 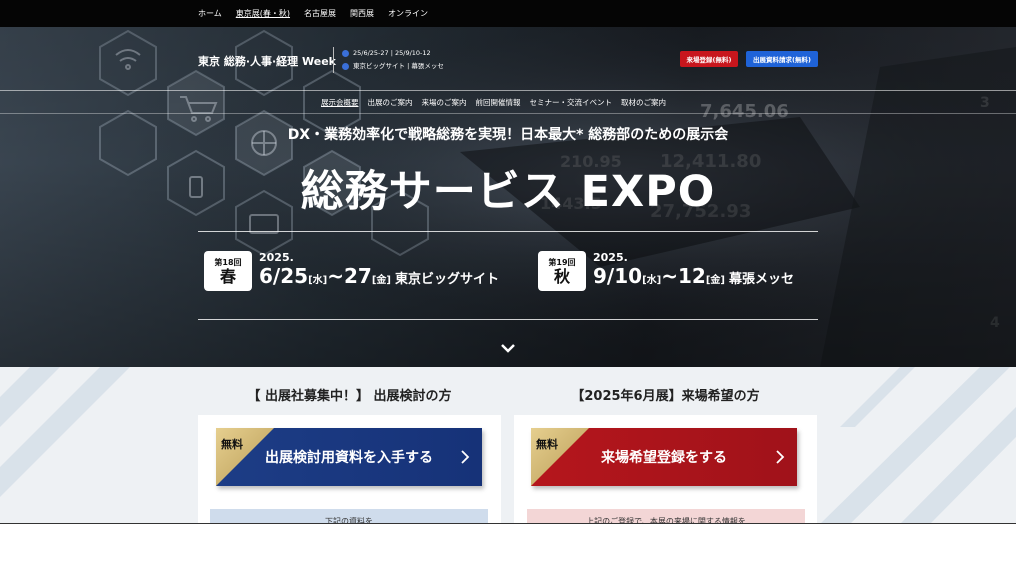 What do you see at coordinates (508, 113) in the screenshot?
I see `hero-divider-bottom` at bounding box center [508, 113].